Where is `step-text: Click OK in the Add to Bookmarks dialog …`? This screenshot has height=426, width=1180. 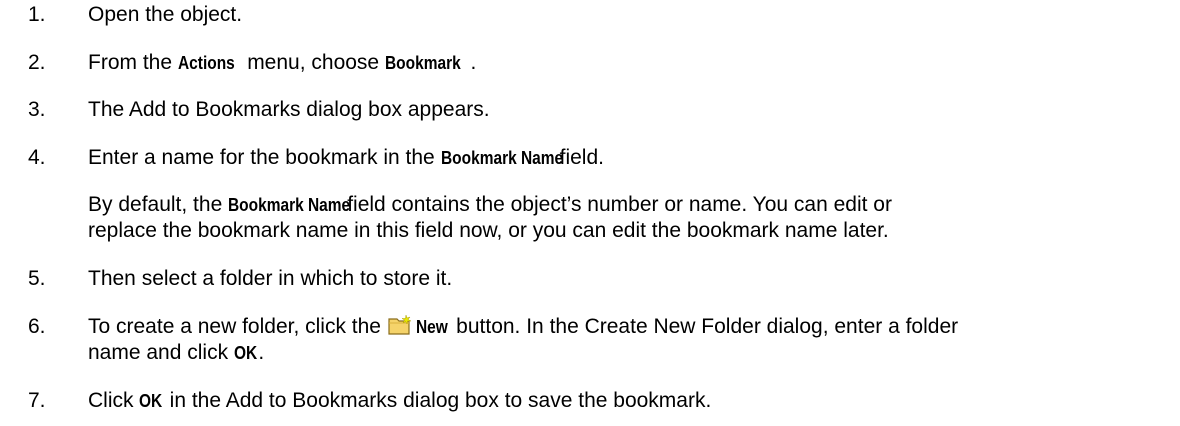
step-text: Click OK in the Add to Bookmarks dialog … is located at coordinates (399, 401).